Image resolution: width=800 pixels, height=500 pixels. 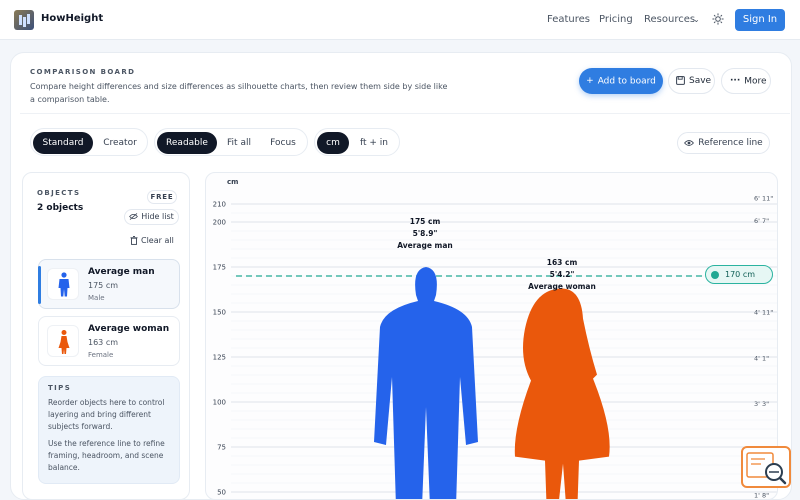 I want to click on y-tick-label-ft: 4' 11", so click(x=763, y=313).